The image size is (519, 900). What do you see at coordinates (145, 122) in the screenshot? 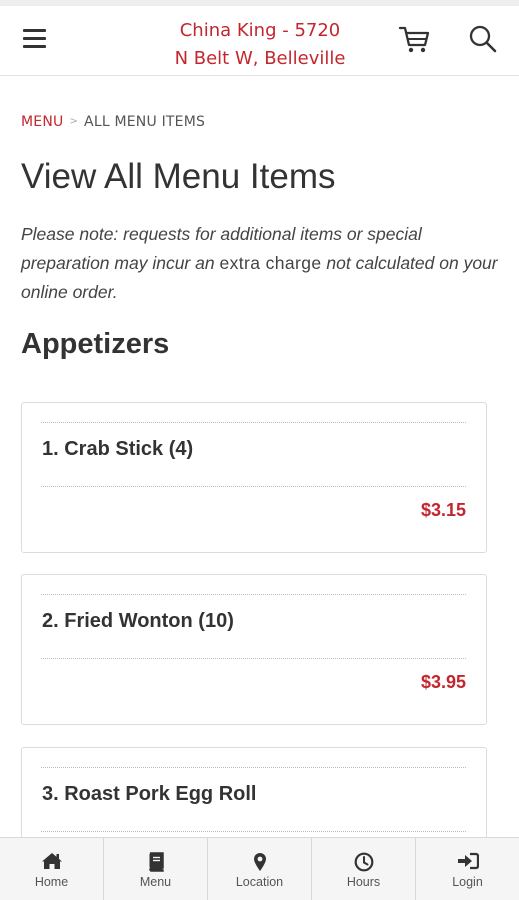
I see `breadcrumb-current: ALL MENU ITEMS` at bounding box center [145, 122].